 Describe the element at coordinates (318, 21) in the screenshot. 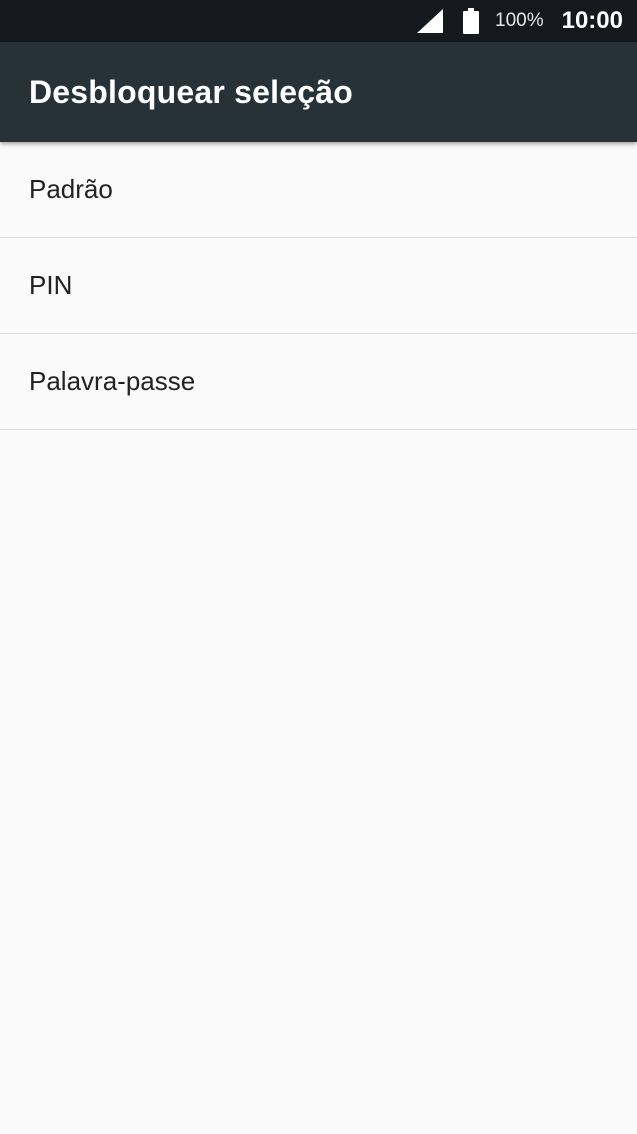

I see `status-bar: 100% 10:00` at that location.